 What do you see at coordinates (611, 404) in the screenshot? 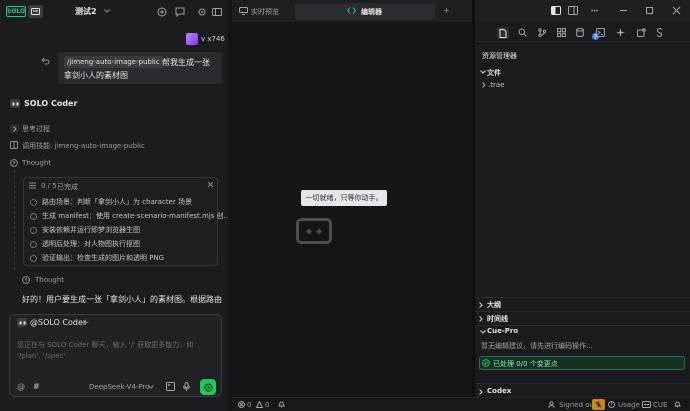
I see `usage-icon` at bounding box center [611, 404].